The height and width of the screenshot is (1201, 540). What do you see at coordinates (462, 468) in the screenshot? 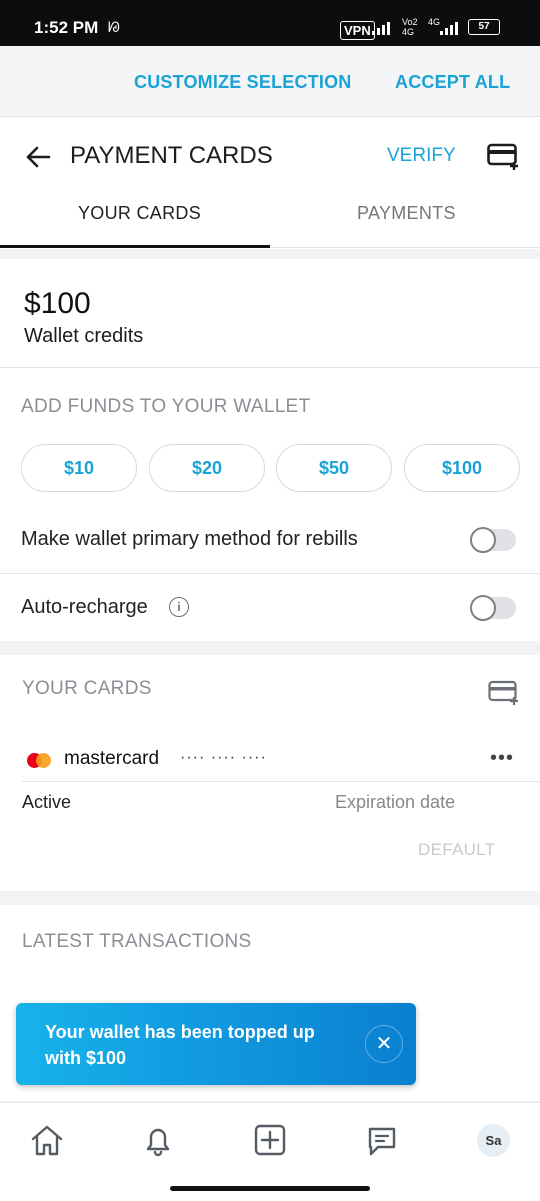
I see `add-funds-100-button: $100` at bounding box center [462, 468].